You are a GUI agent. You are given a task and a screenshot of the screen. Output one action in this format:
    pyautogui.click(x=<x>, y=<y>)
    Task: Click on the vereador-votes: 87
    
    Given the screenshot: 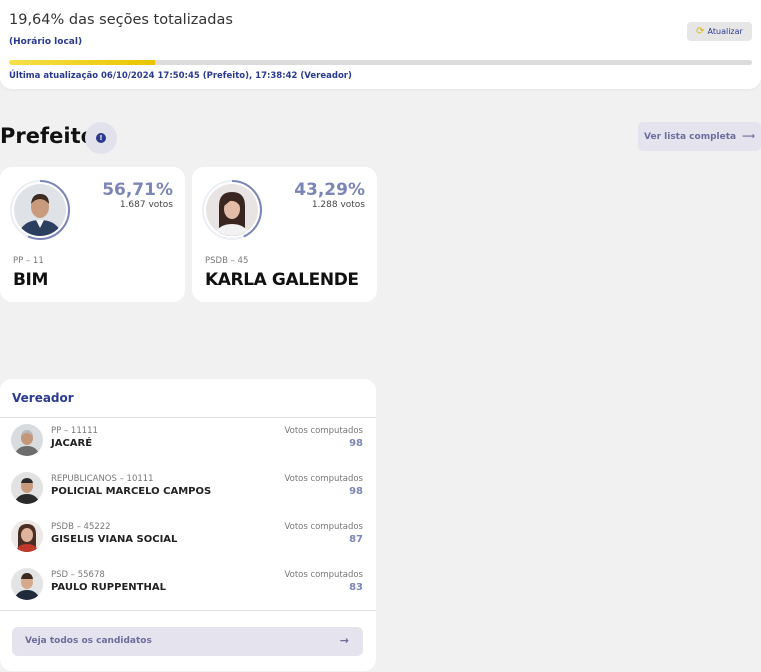 What is the action you would take?
    pyautogui.click(x=356, y=539)
    